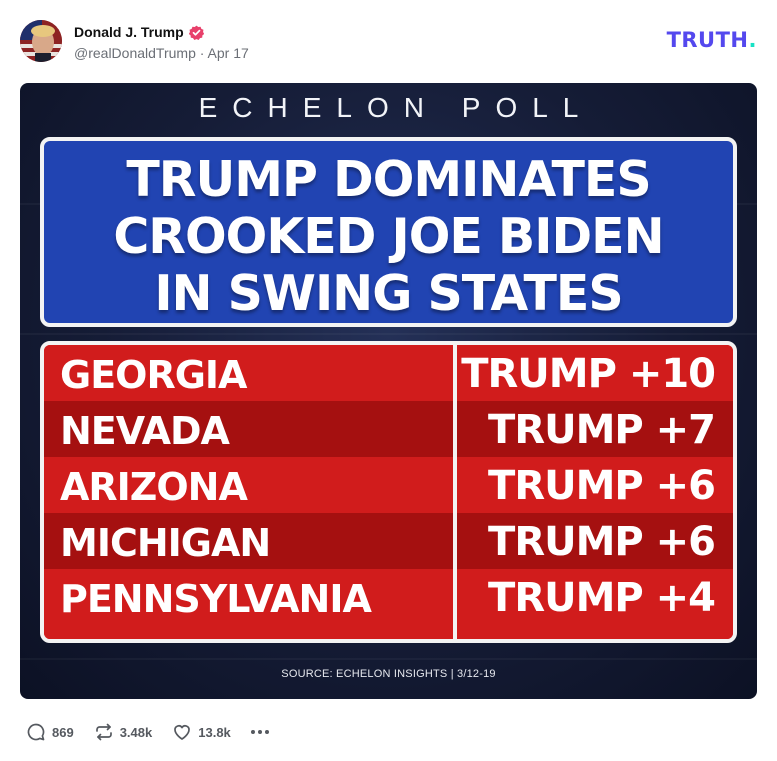  What do you see at coordinates (388, 604) in the screenshot?
I see `table-row: PENNSYLVANIA TRUMP +4` at bounding box center [388, 604].